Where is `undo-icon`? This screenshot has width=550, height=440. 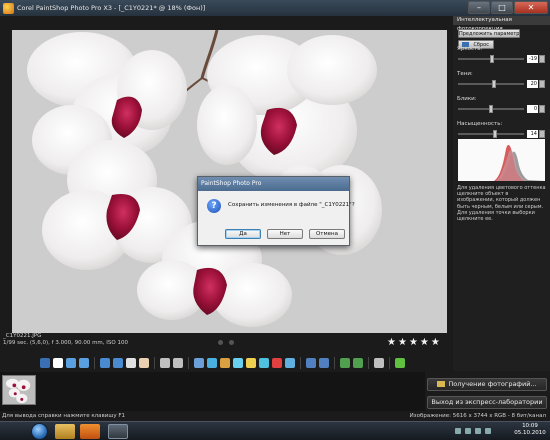 undo-icon is located at coordinates (71, 363).